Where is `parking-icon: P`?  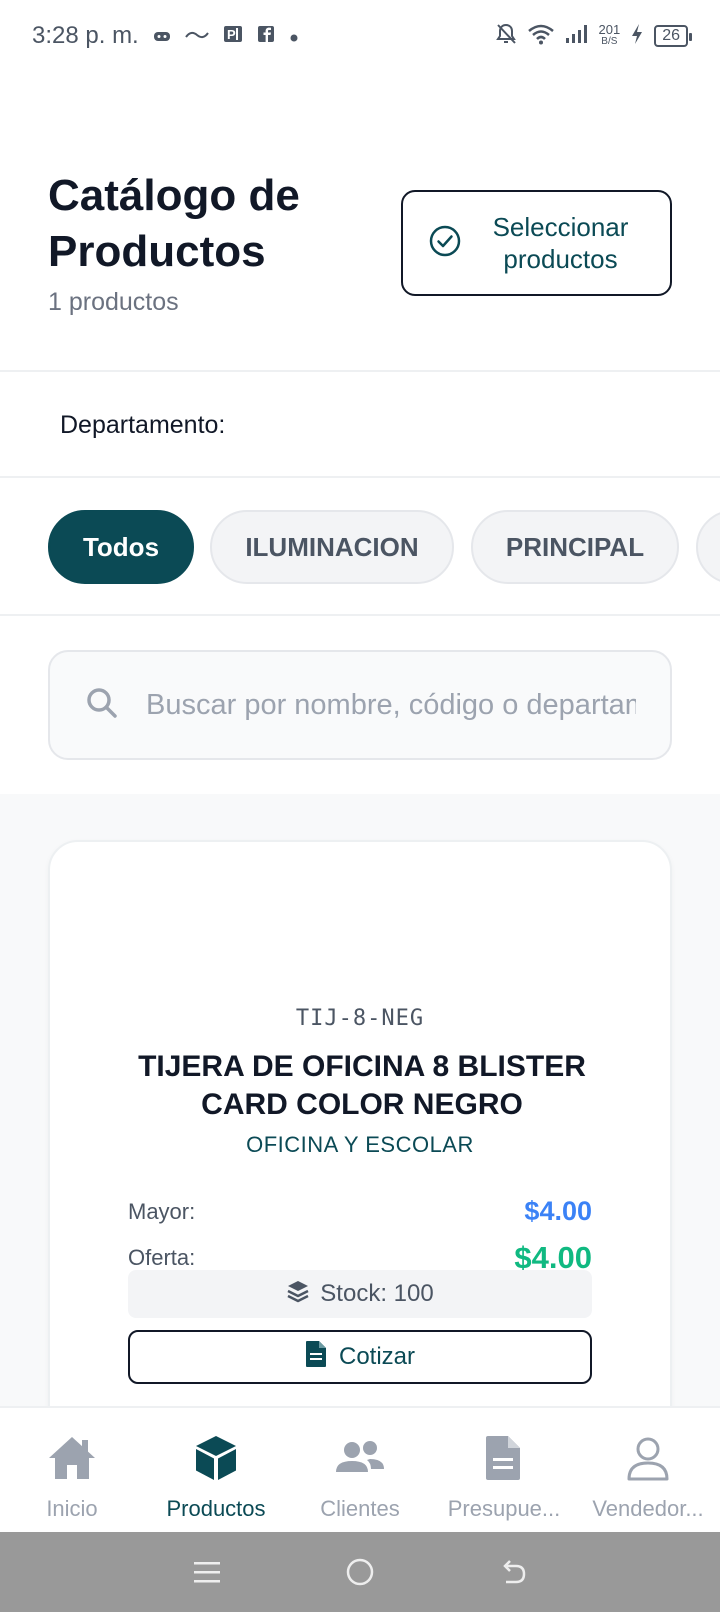 parking-icon: P is located at coordinates (233, 36).